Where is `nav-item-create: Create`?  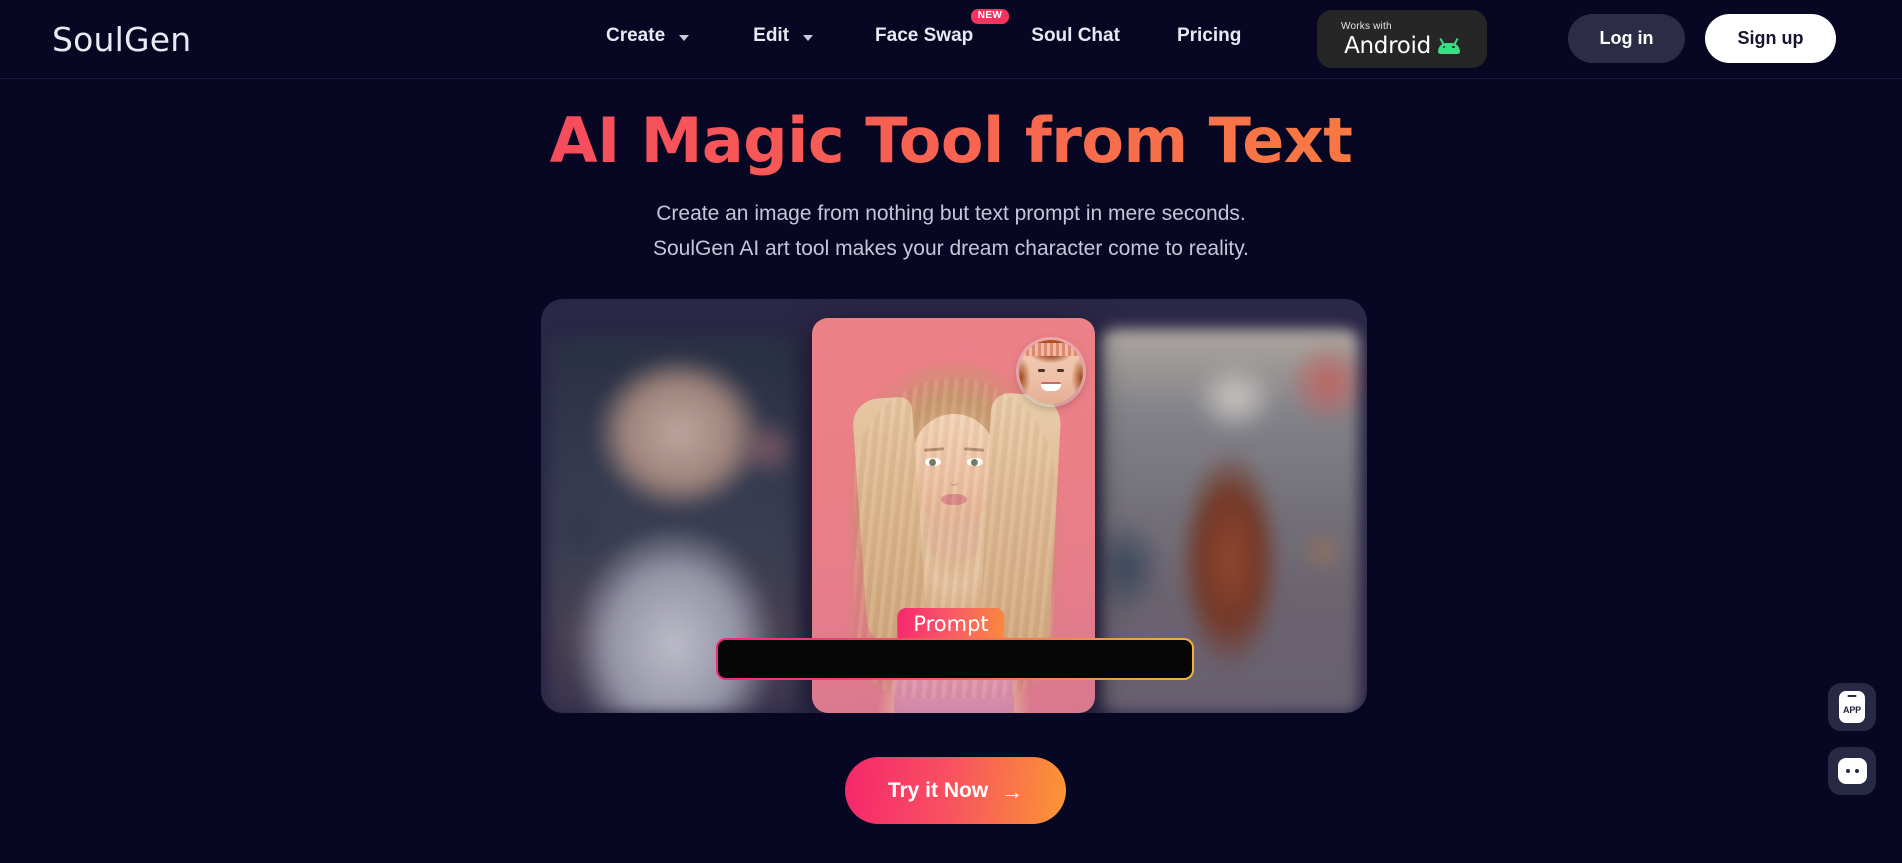 nav-item-create: Create is located at coordinates (648, 36).